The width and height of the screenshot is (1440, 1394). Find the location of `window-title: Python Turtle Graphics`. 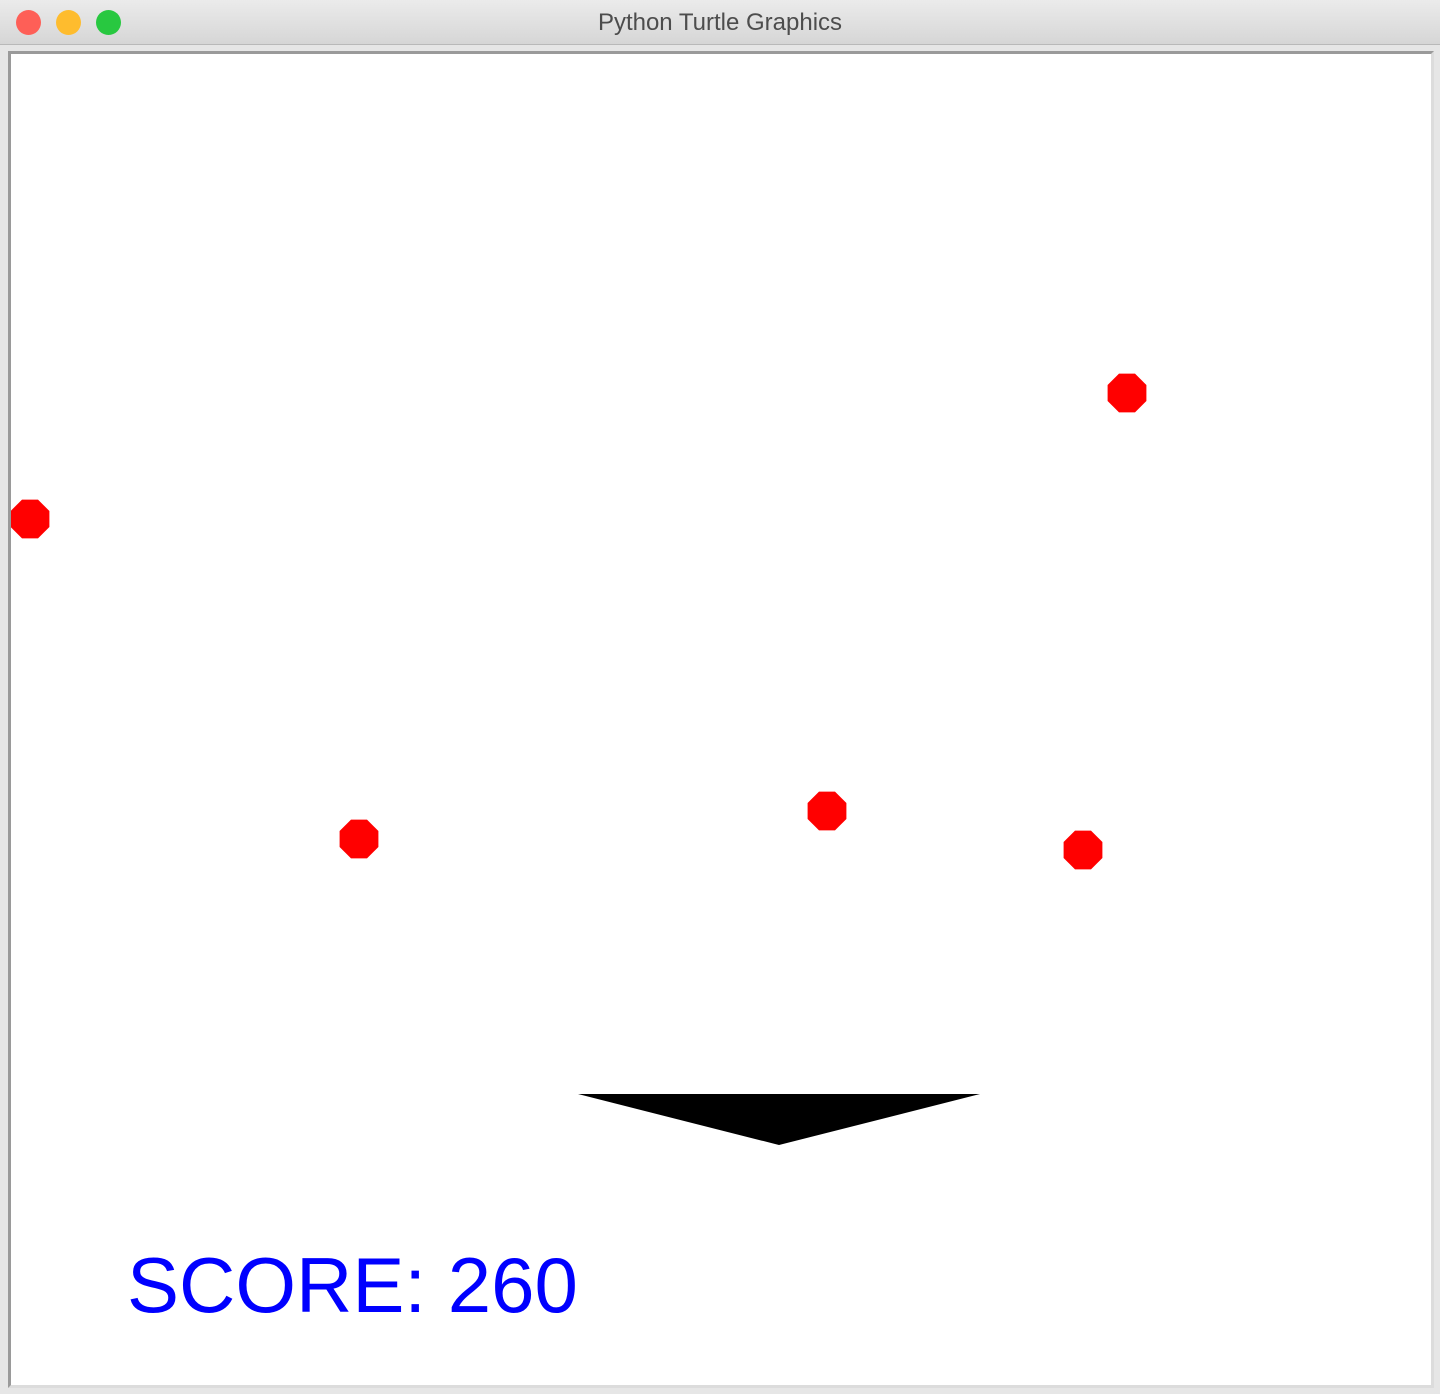

window-title: Python Turtle Graphics is located at coordinates (720, 22).